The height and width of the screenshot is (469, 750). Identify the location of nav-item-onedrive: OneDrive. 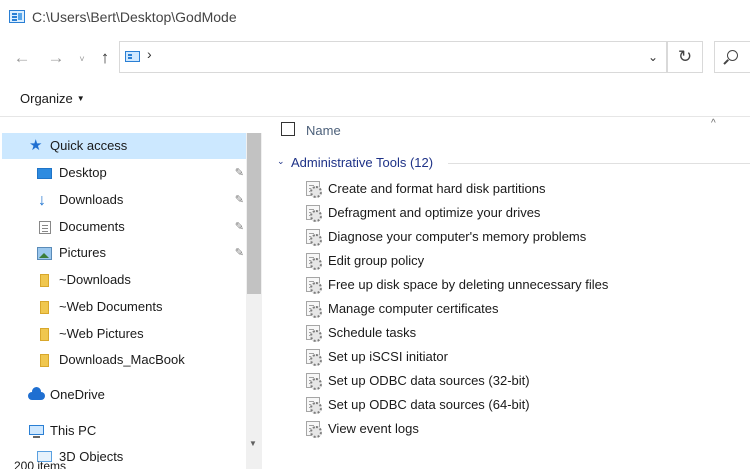
(122, 395).